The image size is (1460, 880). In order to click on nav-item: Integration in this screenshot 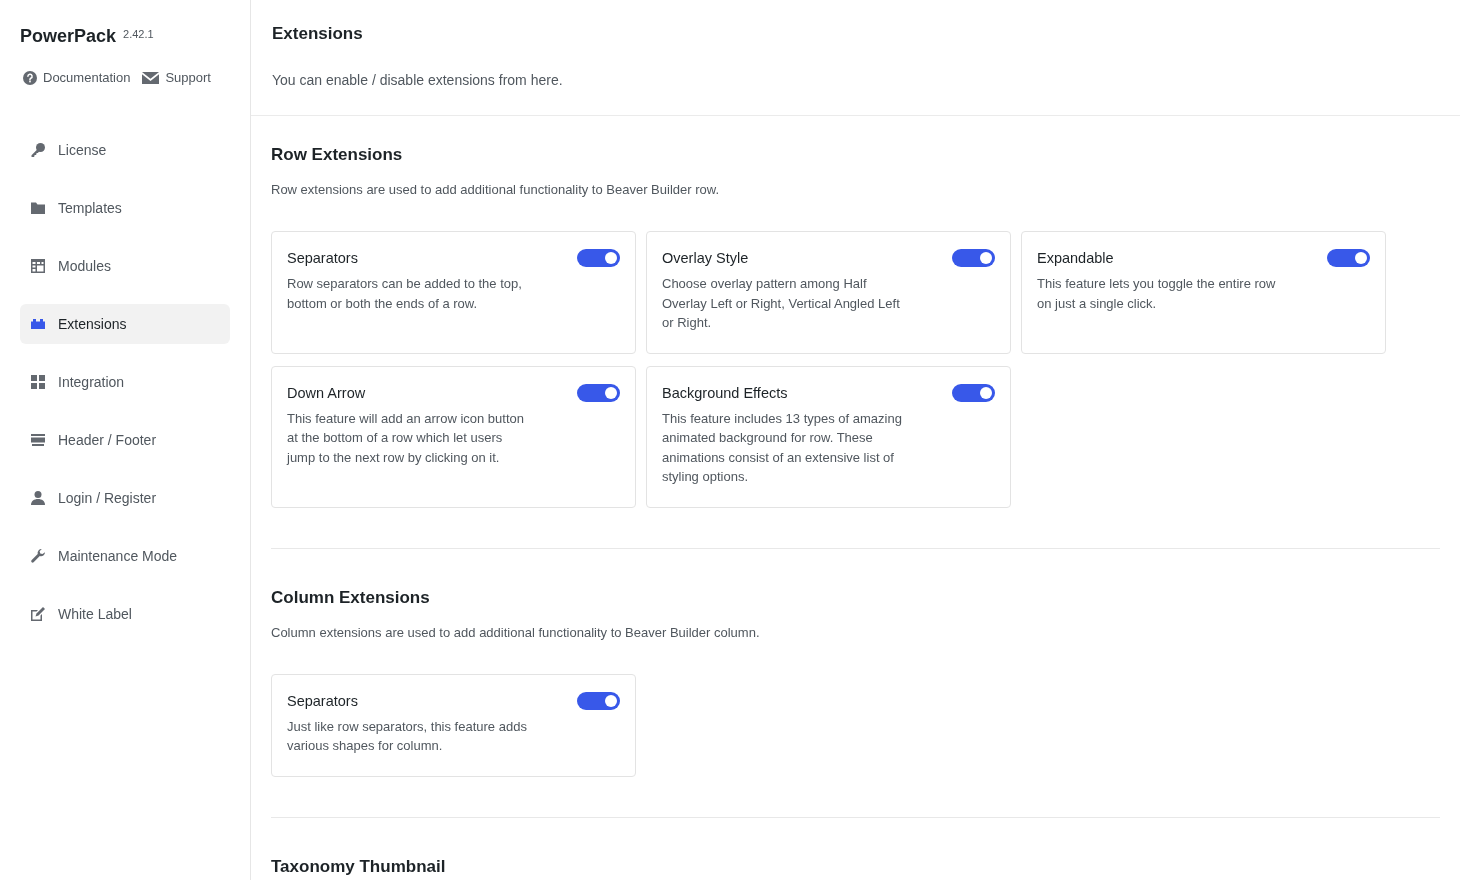, I will do `click(125, 382)`.